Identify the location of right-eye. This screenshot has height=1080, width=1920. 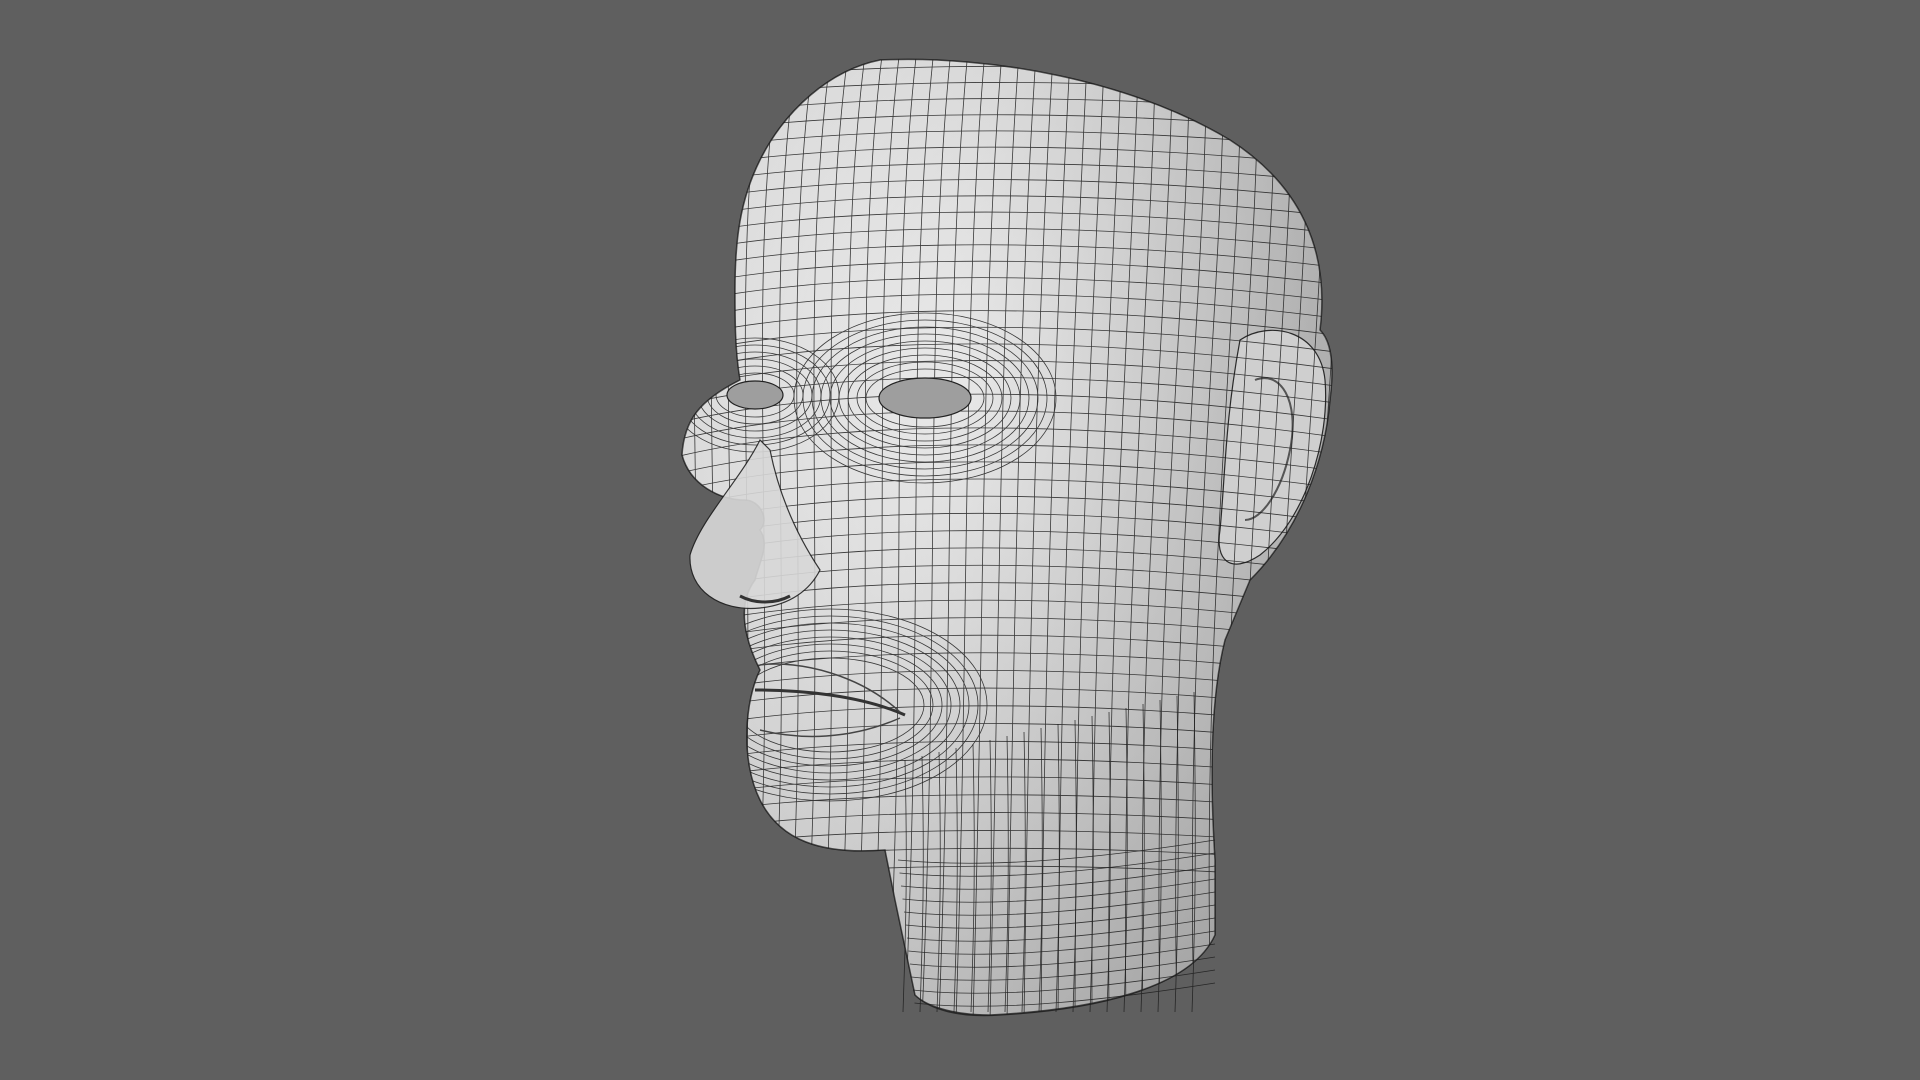
(925, 398).